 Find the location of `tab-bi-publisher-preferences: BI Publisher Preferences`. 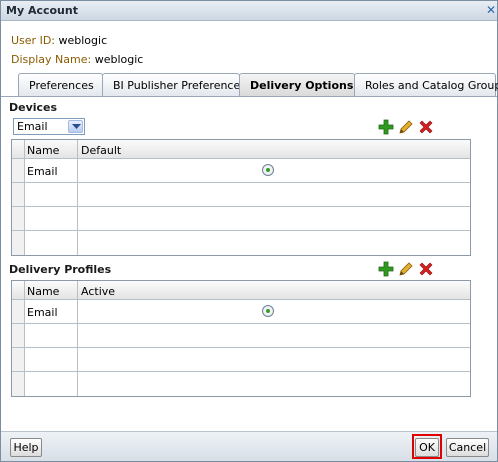

tab-bi-publisher-preferences: BI Publisher Preferences is located at coordinates (174, 84).